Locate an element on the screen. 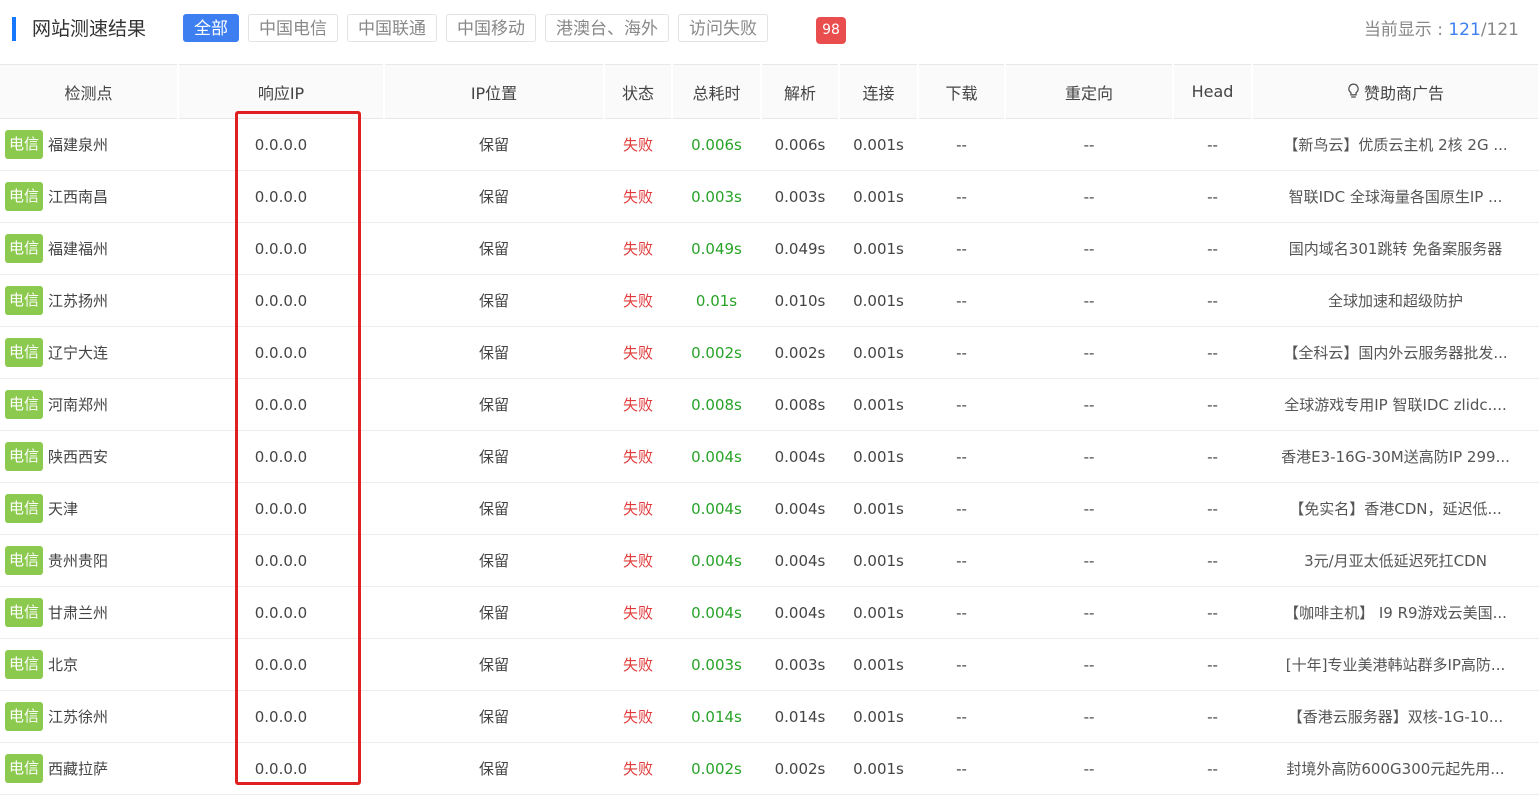  col-header-download: 下载 is located at coordinates (962, 91).